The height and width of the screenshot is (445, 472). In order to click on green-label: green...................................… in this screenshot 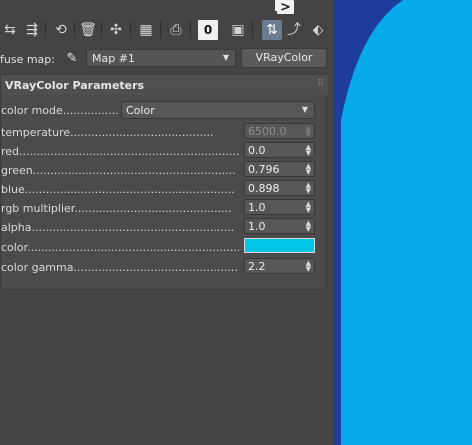, I will do `click(118, 170)`.